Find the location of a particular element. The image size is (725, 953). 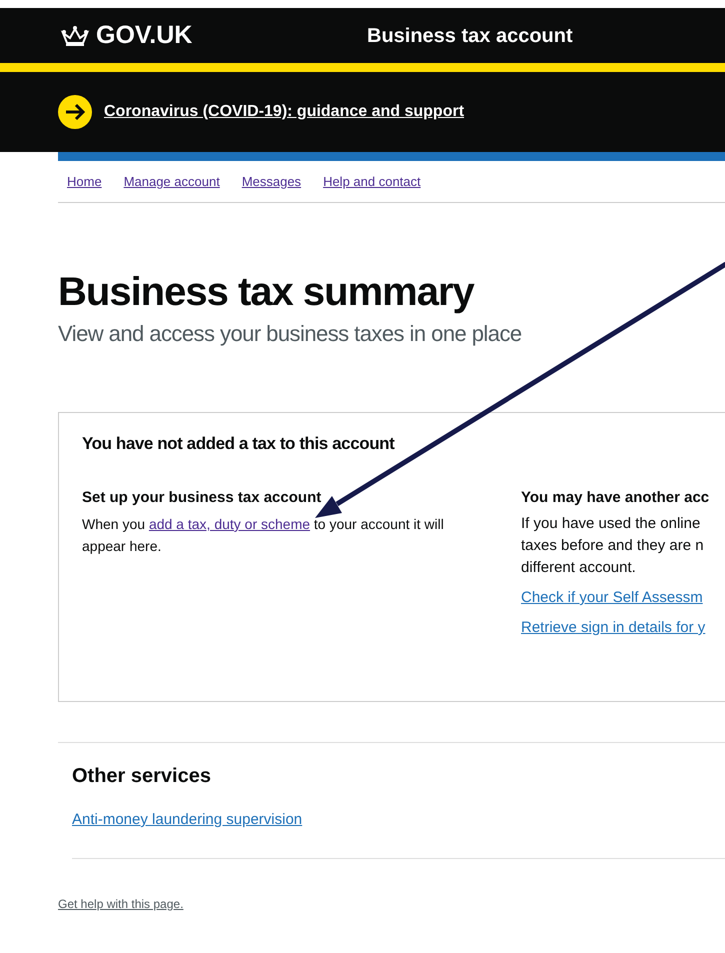

section-heading: You may have another acc is located at coordinates (615, 498).